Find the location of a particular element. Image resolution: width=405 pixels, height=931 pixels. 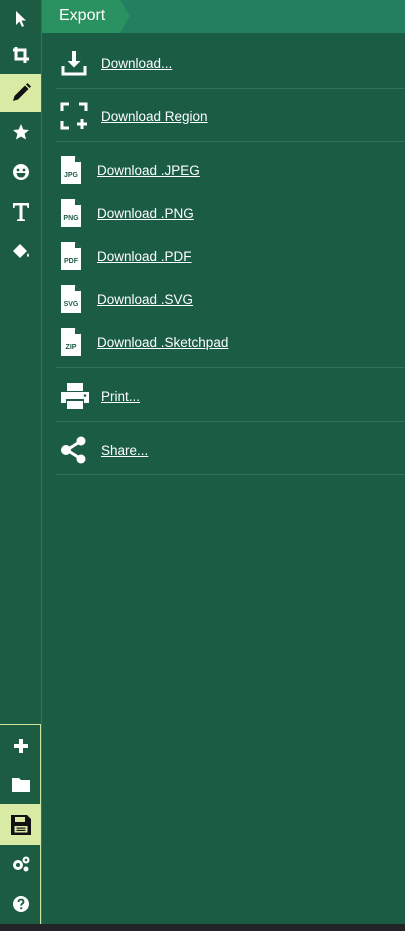

fill-tool-button is located at coordinates (20, 252).